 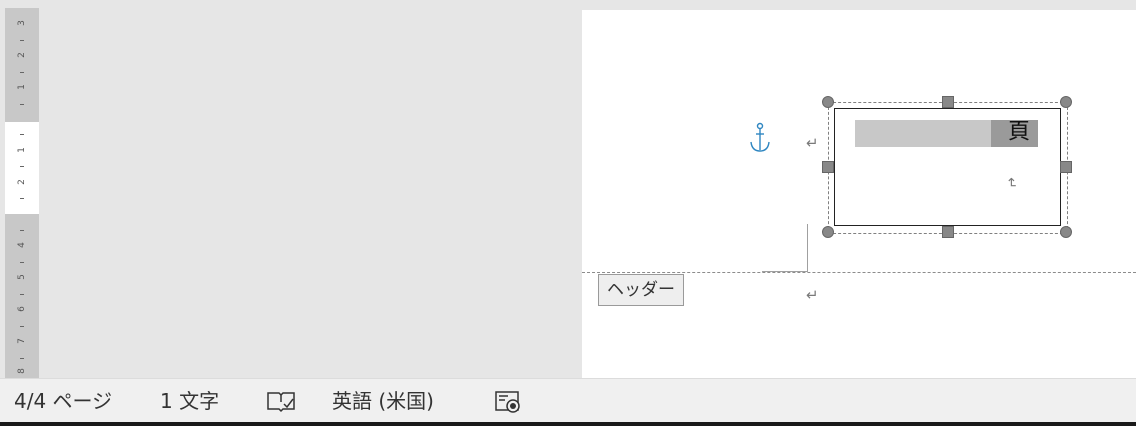 What do you see at coordinates (383, 401) in the screenshot?
I see `language-indicator: 英語 (米国)` at bounding box center [383, 401].